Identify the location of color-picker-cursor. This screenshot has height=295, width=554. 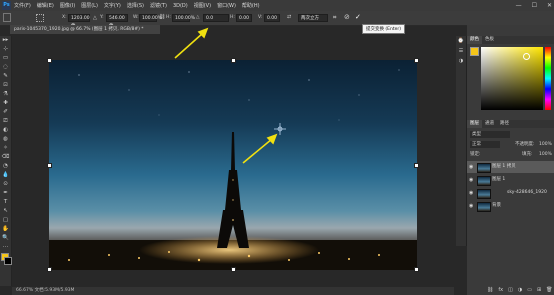
(526, 56).